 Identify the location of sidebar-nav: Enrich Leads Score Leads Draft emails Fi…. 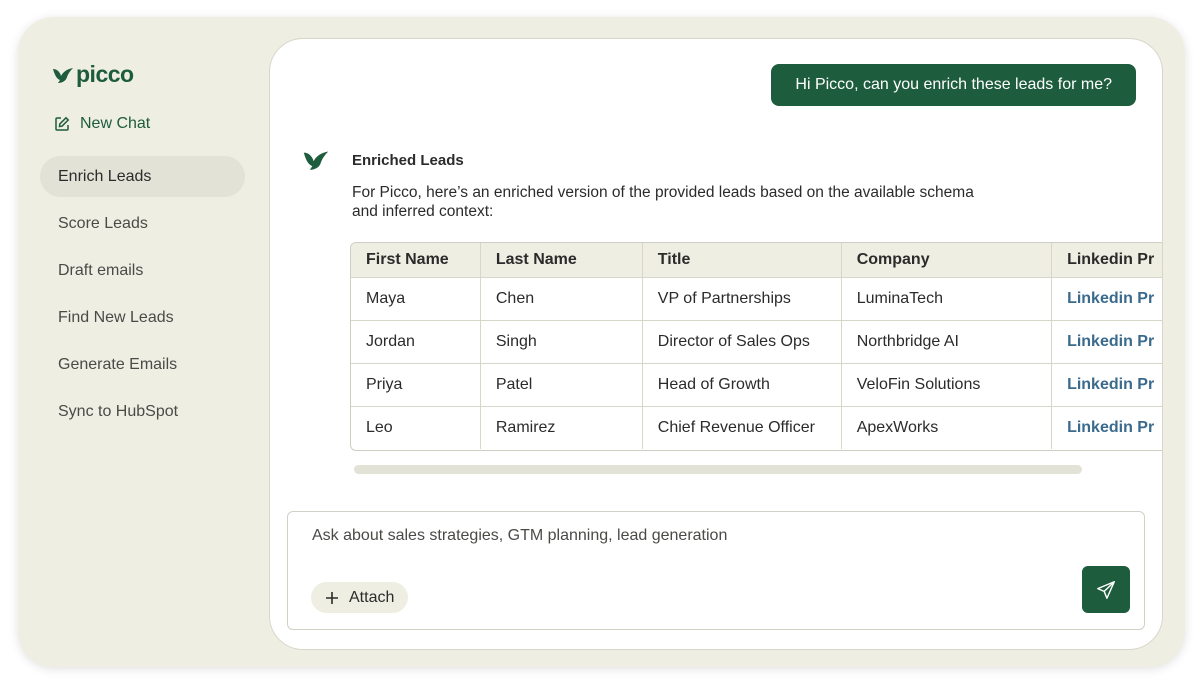
(142, 297).